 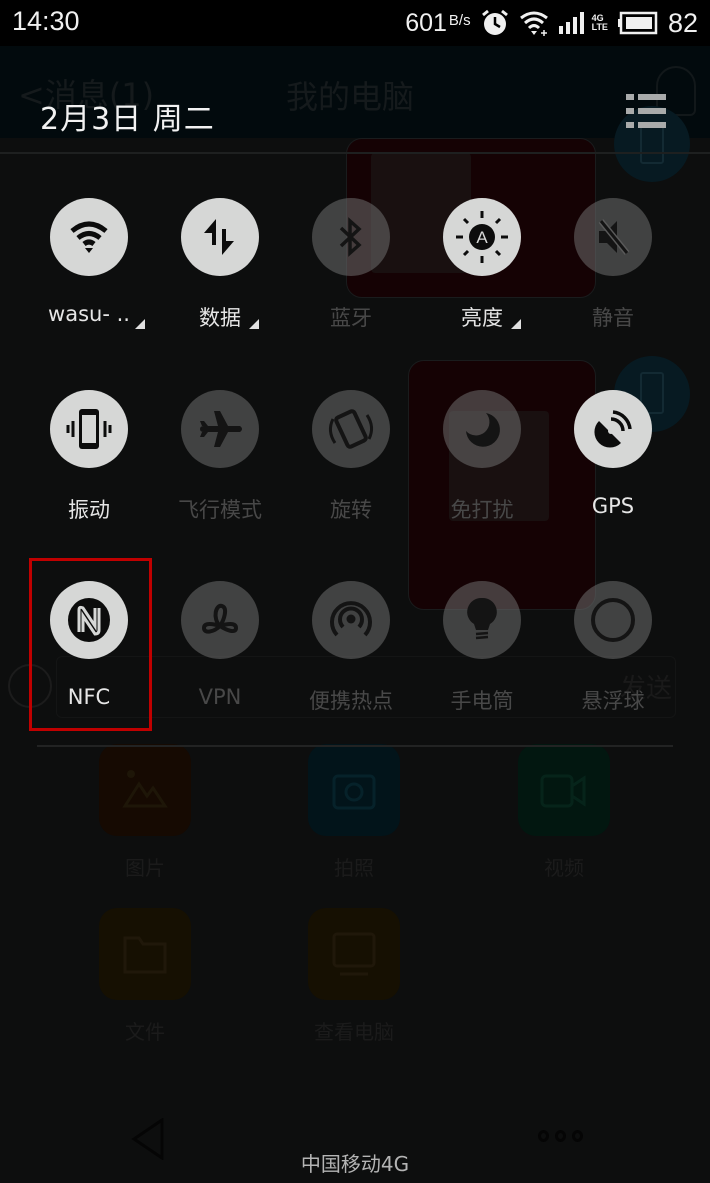 I want to click on toggle-bluetooth-button, so click(x=351, y=237).